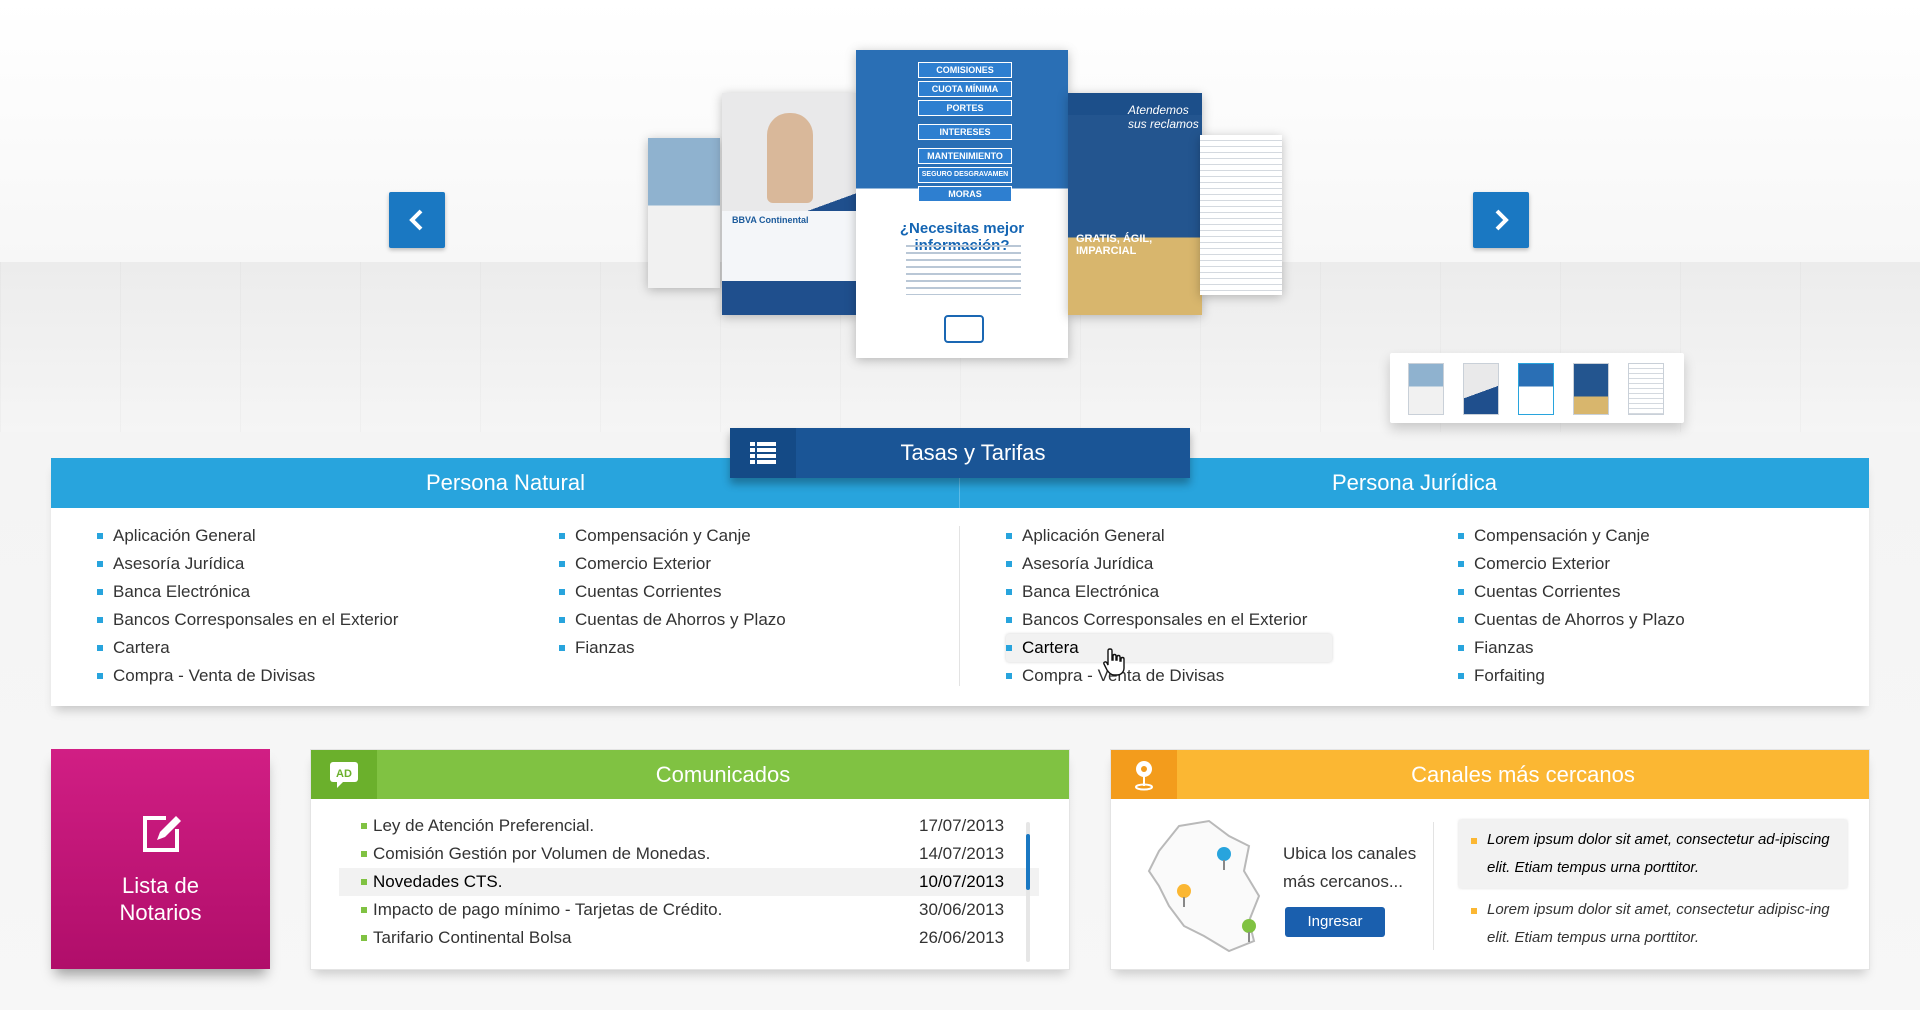 The image size is (1920, 1010). I want to click on list-item: Forfaiting, so click(1571, 676).